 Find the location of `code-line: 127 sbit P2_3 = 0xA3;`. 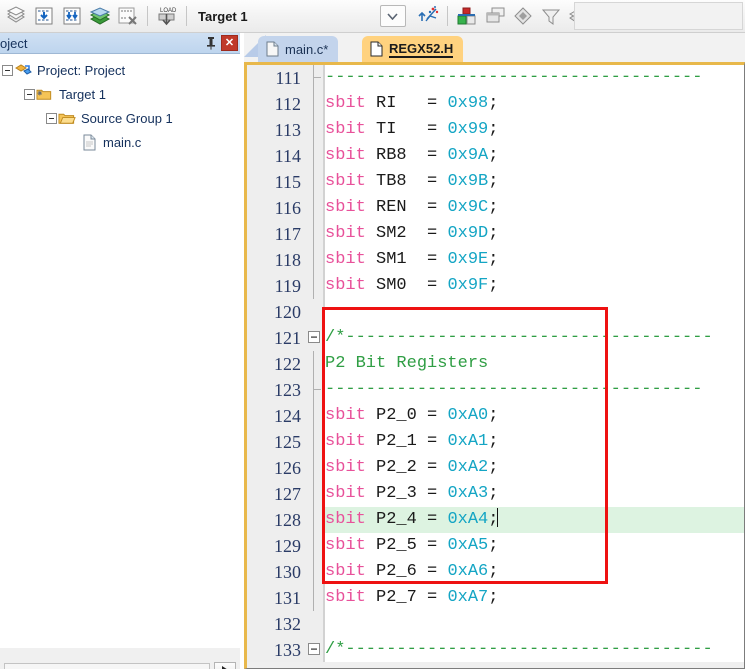

code-line: 127 sbit P2_3 = 0xA3; is located at coordinates (495, 494).